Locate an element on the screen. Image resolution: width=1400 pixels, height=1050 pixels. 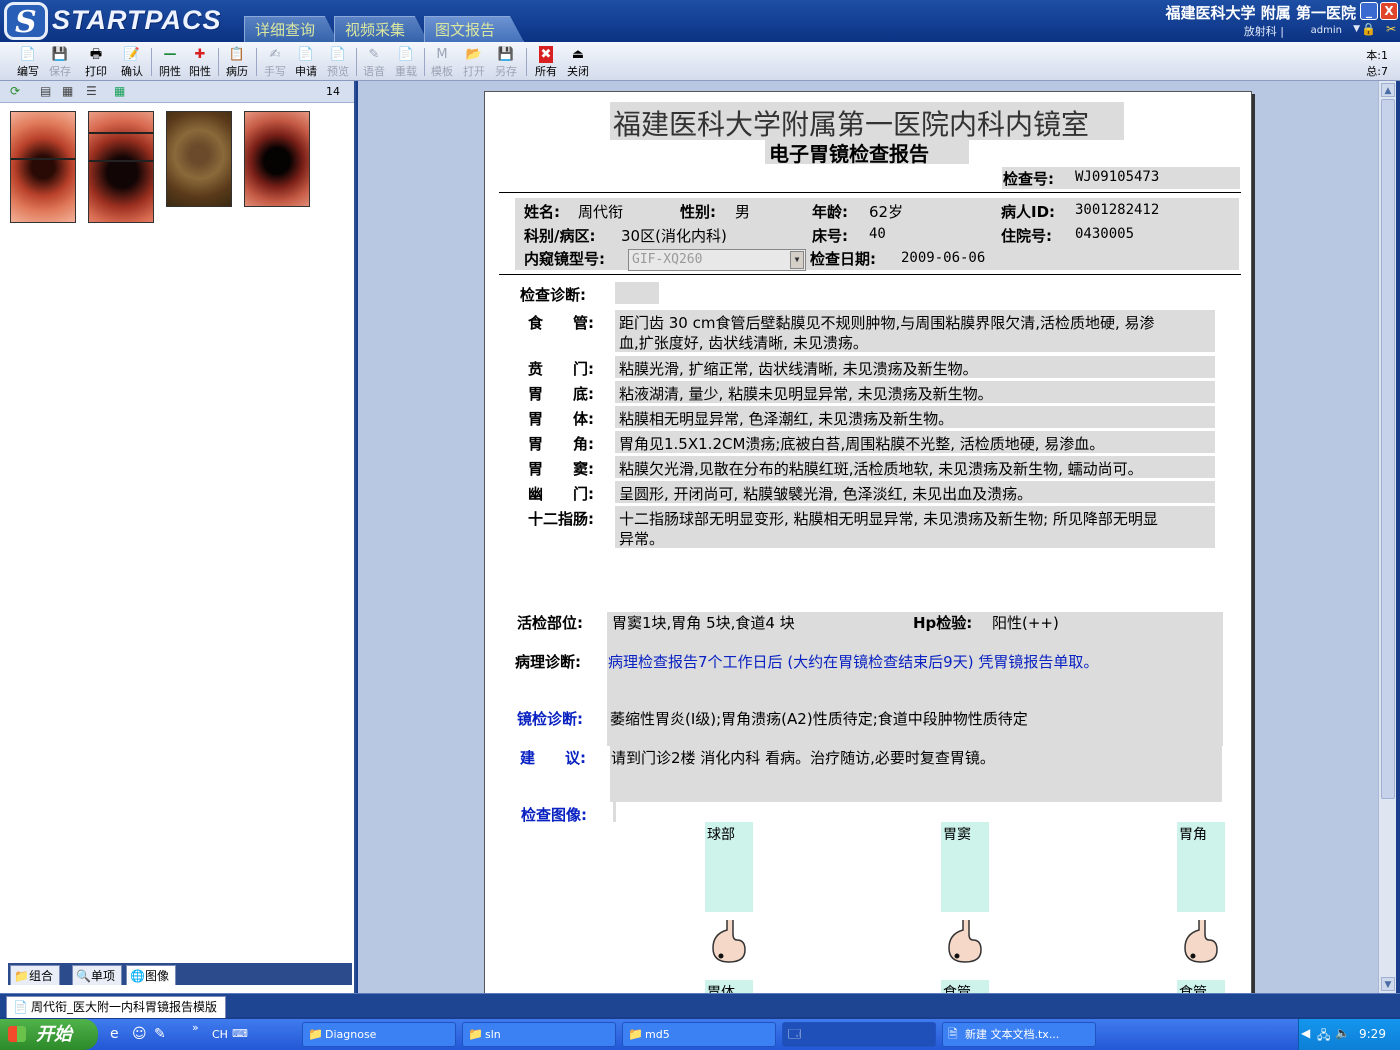
exit-icon: ⏏ is located at coordinates (578, 54).